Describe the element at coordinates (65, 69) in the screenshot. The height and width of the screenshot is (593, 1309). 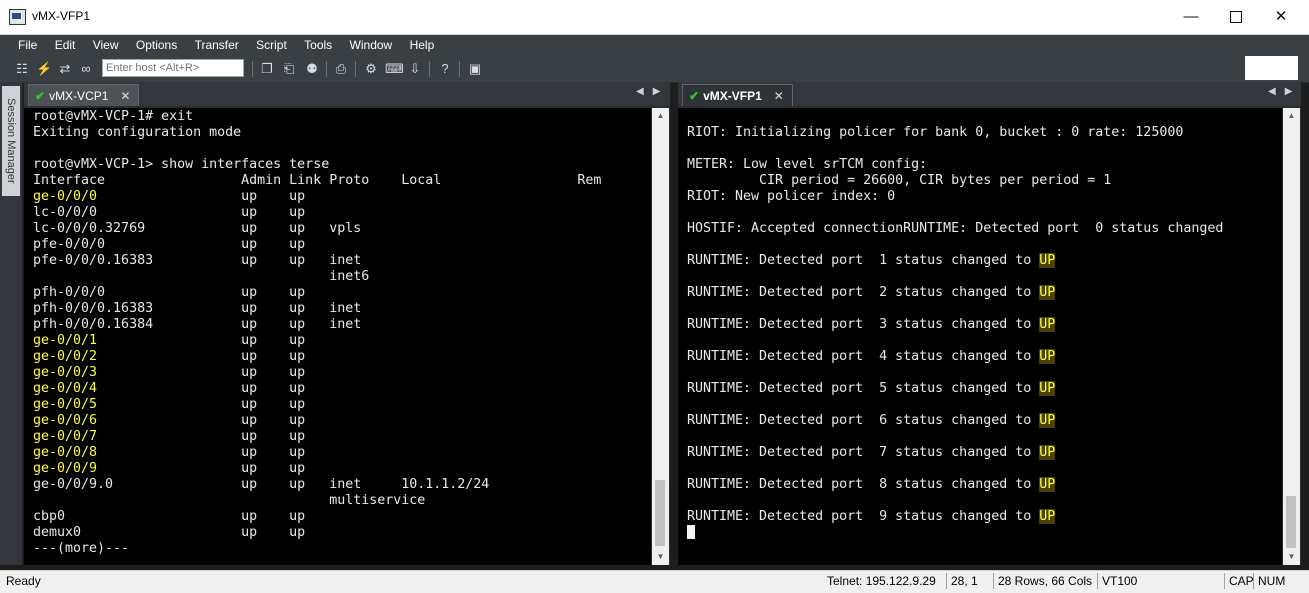
I see `reconnect-icon: ⇄` at that location.